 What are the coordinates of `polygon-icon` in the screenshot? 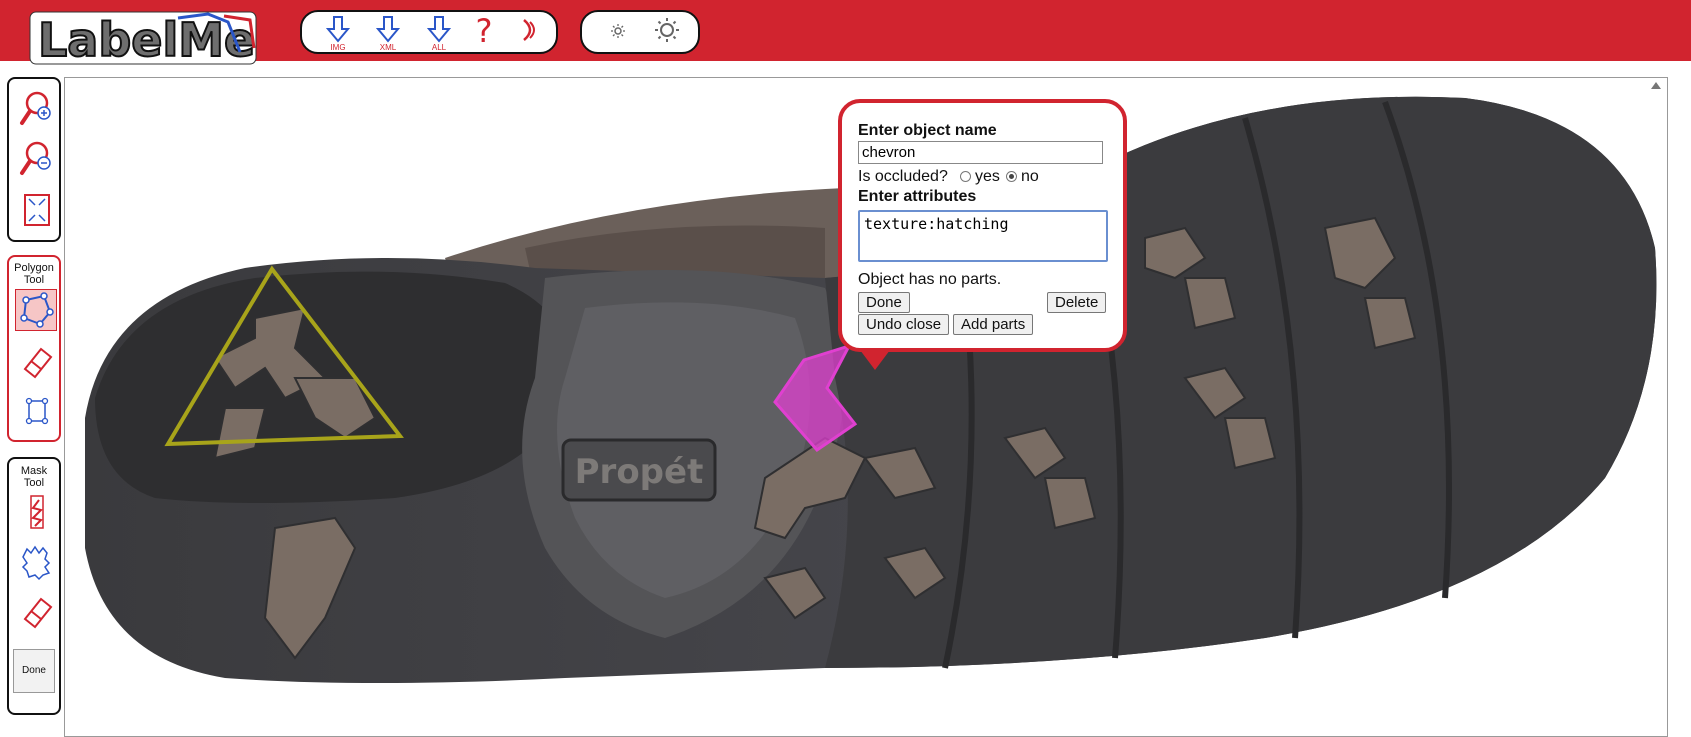 It's located at (37, 310).